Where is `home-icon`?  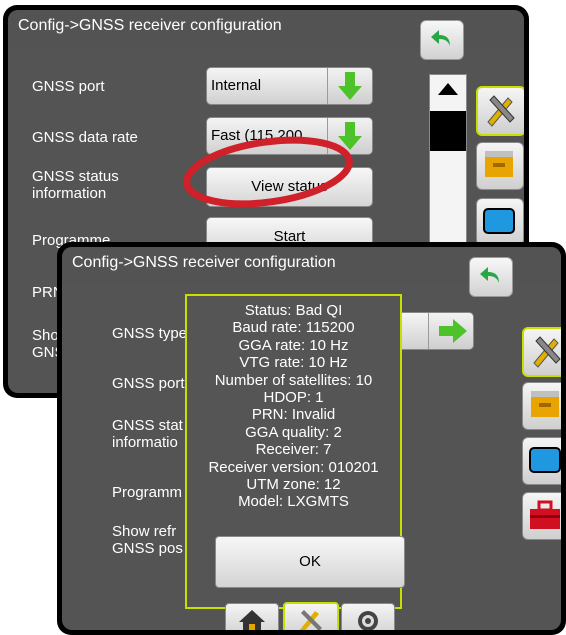 home-icon is located at coordinates (252, 620).